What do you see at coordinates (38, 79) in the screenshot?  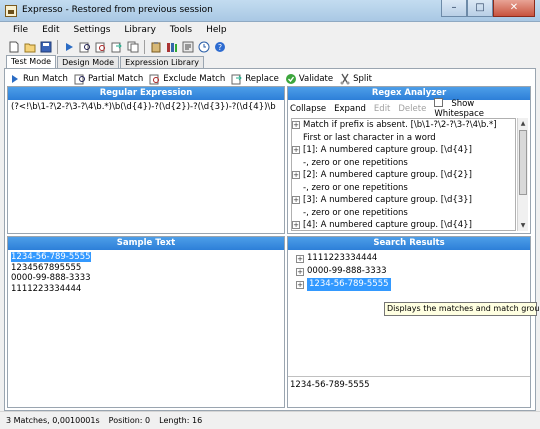 I see `run-match-button: Run Match` at bounding box center [38, 79].